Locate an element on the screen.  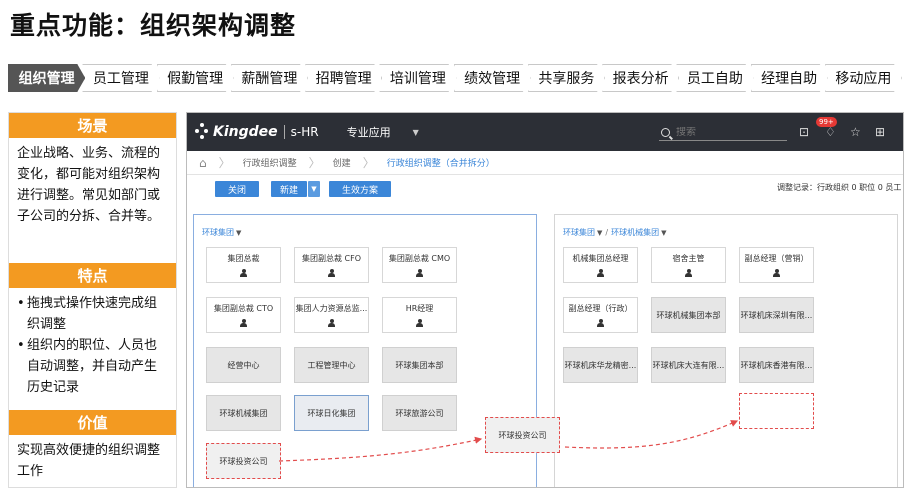
dept-node: 工程管理中心 is located at coordinates (331, 365).